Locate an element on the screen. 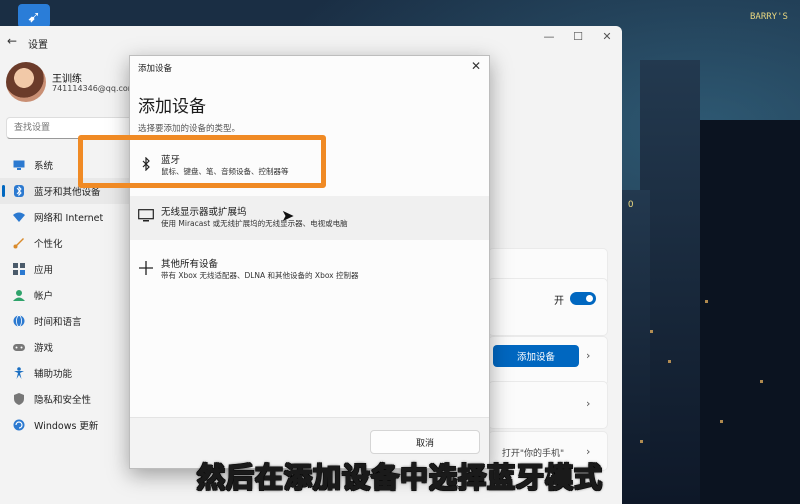 This screenshot has width=800, height=504. globe-icon is located at coordinates (19, 321).